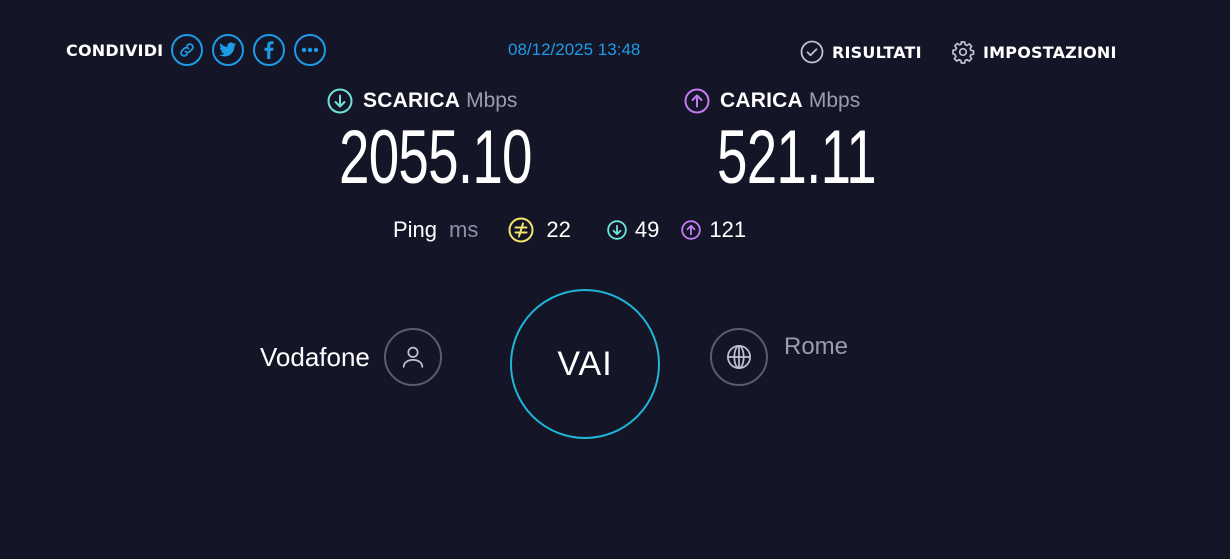  Describe the element at coordinates (633, 230) in the screenshot. I see `ping-download: 49` at that location.